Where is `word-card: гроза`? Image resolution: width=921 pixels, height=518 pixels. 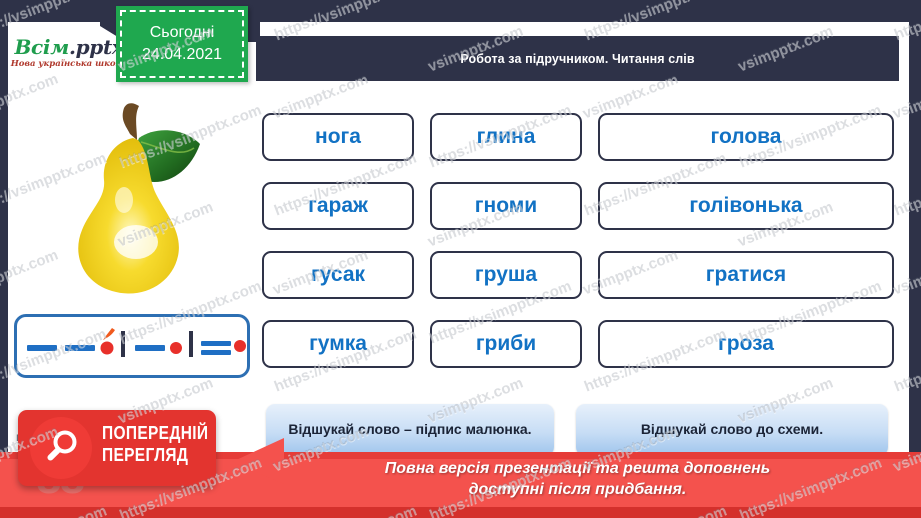 word-card: гроза is located at coordinates (746, 344).